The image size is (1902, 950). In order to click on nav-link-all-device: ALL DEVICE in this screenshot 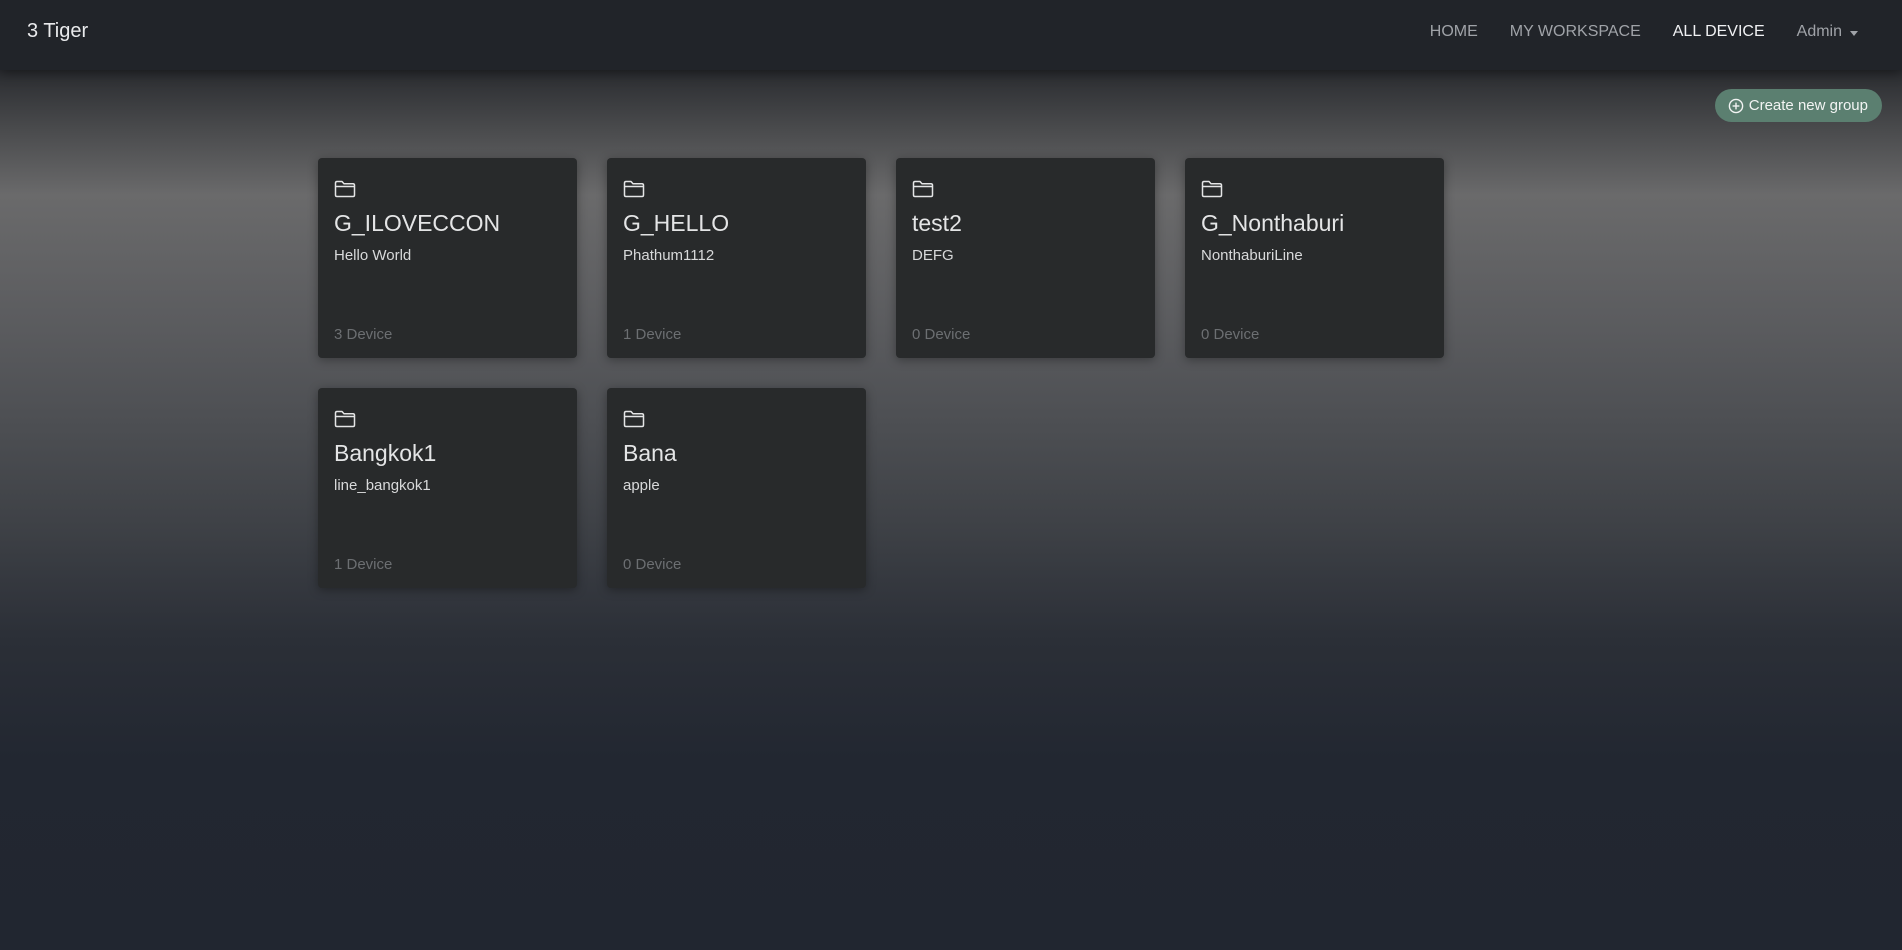, I will do `click(1719, 32)`.